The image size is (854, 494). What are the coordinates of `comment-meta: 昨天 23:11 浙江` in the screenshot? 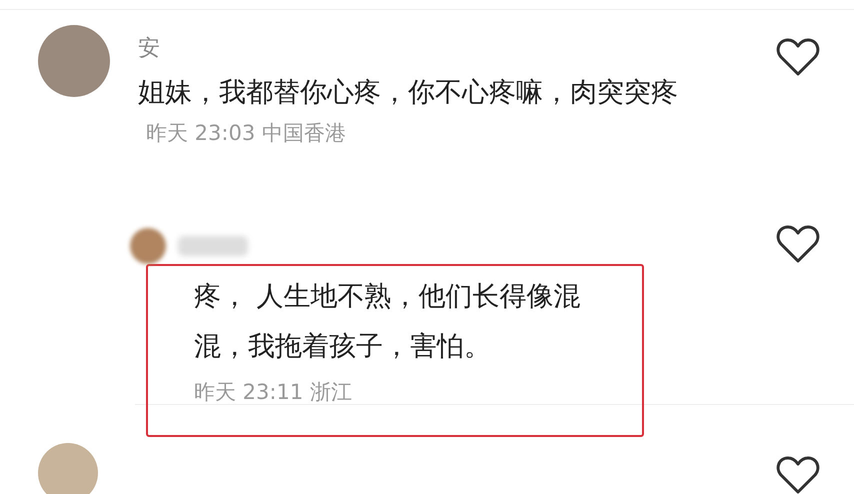 It's located at (273, 392).